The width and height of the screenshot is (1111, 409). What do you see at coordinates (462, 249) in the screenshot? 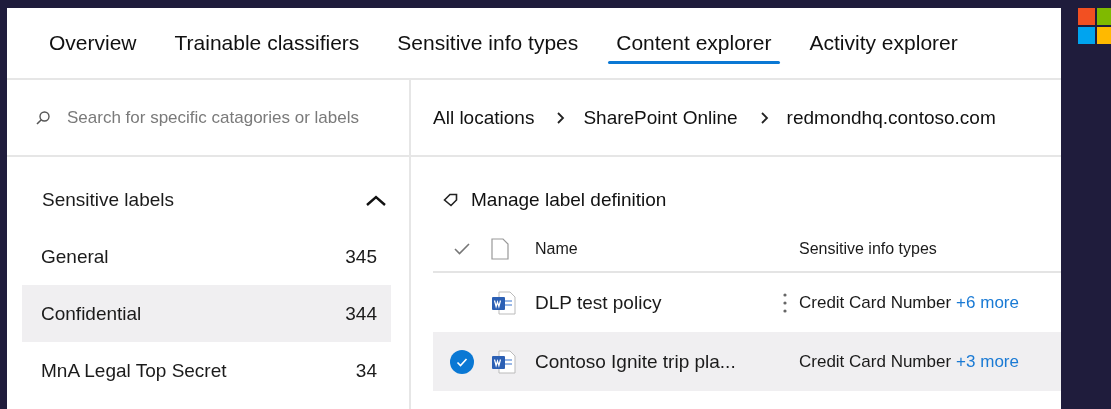
I see `checkmark-icon` at bounding box center [462, 249].